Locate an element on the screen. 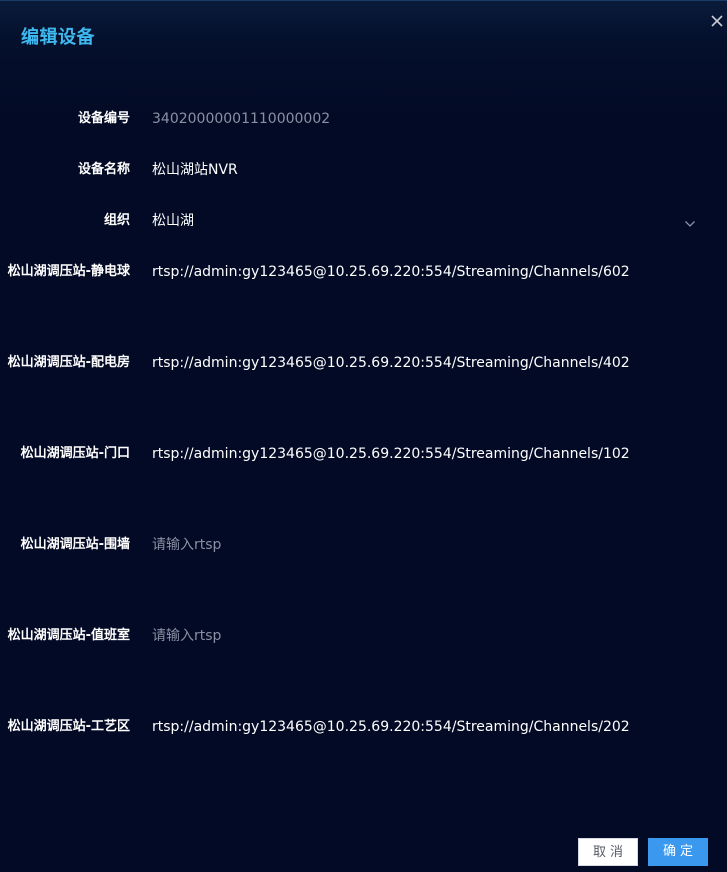 This screenshot has width=727, height=872. channel-label: 松山湖调压站-围墙 is located at coordinates (75, 544).